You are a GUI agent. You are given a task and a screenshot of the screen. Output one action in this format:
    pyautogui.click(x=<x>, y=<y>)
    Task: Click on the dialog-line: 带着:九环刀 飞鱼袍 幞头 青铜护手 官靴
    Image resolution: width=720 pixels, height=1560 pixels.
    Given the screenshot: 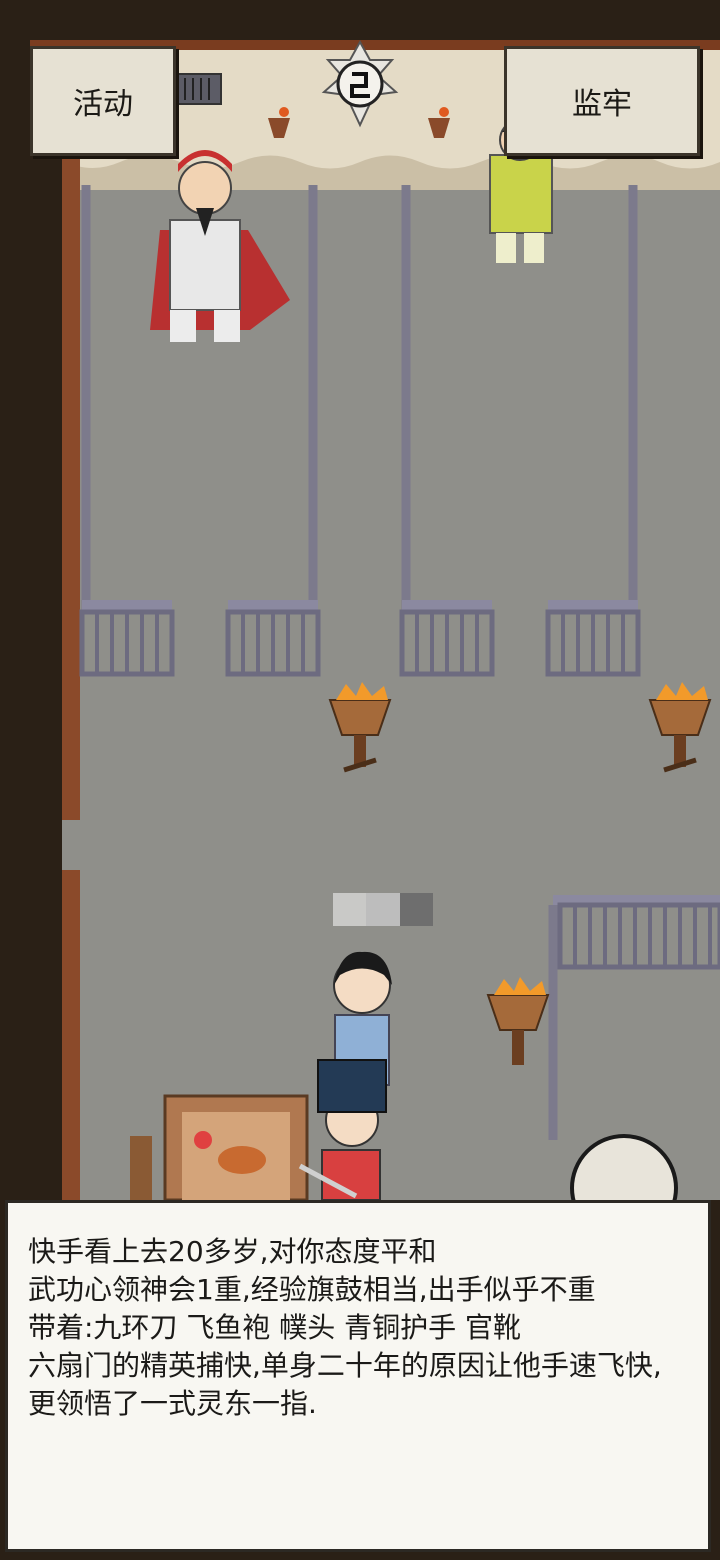 What is the action you would take?
    pyautogui.click(x=275, y=1327)
    